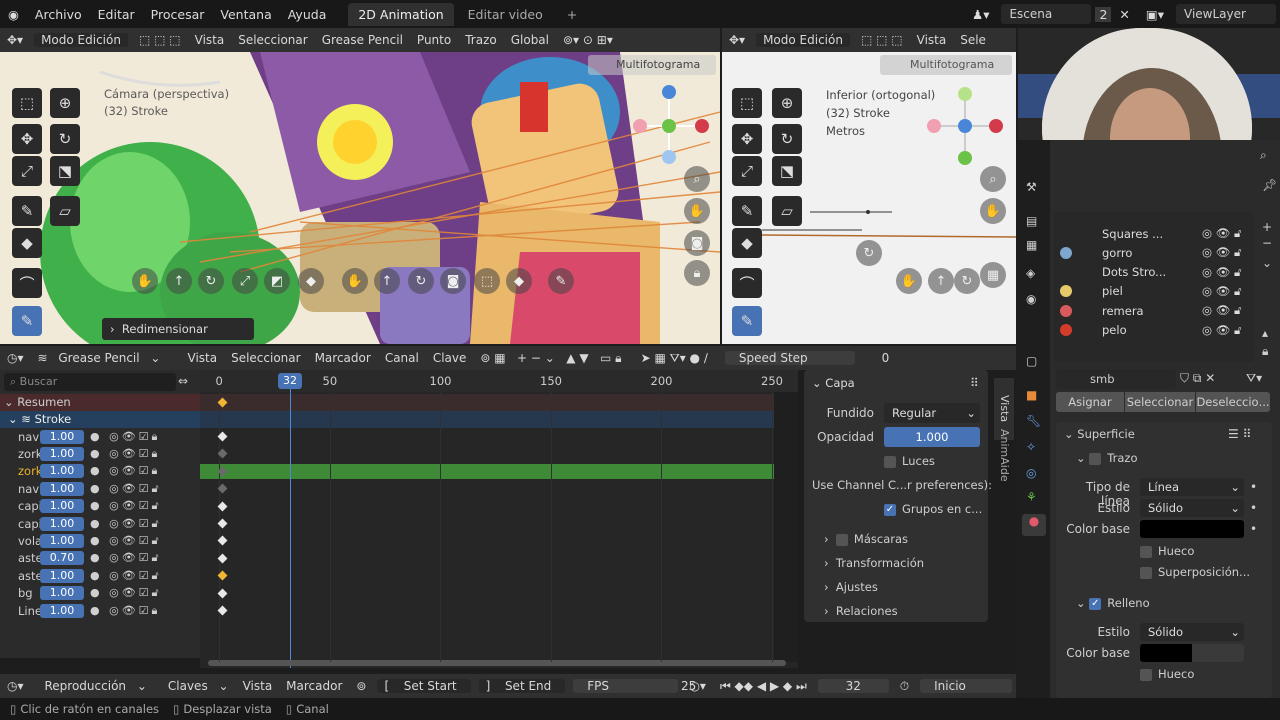 The width and height of the screenshot is (1280, 720). I want to click on data-tab-icon: ⚘, so click(1031, 497).